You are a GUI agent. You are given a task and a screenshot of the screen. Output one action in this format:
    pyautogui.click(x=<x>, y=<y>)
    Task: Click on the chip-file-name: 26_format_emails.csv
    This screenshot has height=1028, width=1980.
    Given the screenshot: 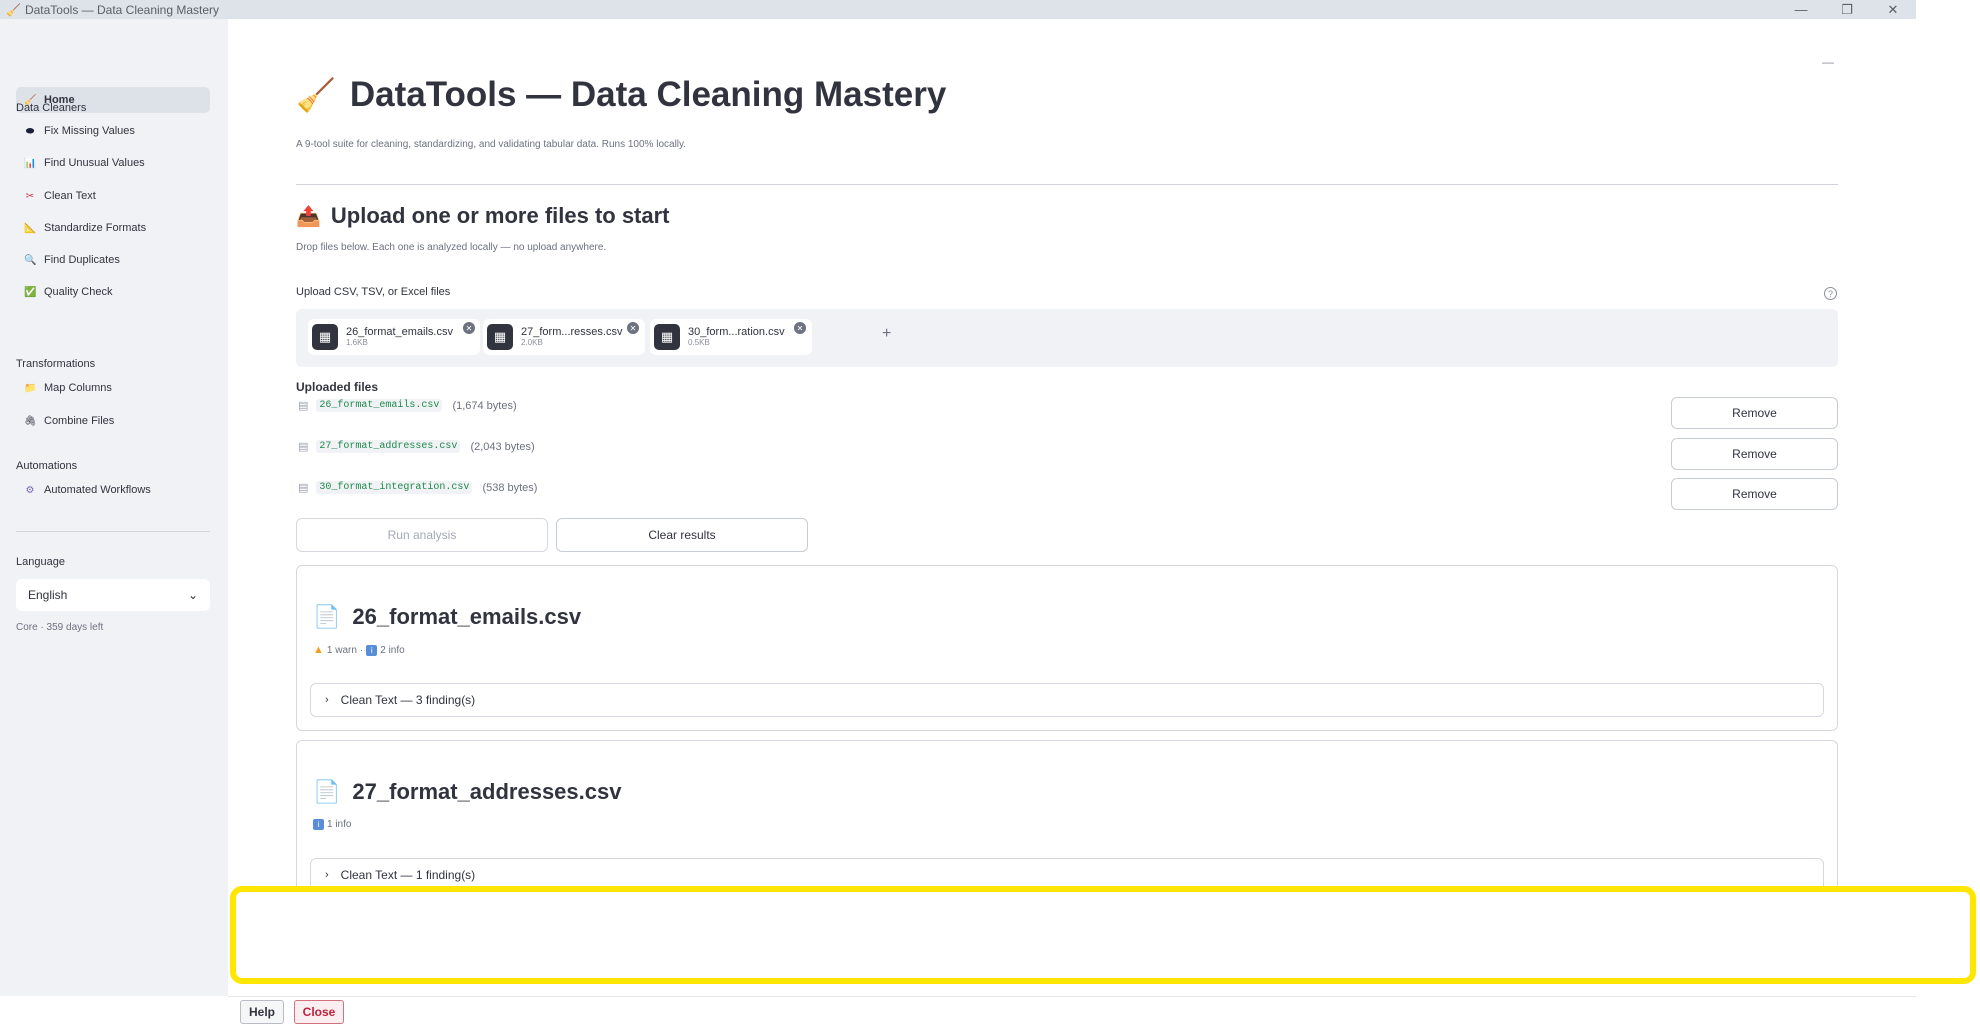 What is the action you would take?
    pyautogui.click(x=399, y=332)
    